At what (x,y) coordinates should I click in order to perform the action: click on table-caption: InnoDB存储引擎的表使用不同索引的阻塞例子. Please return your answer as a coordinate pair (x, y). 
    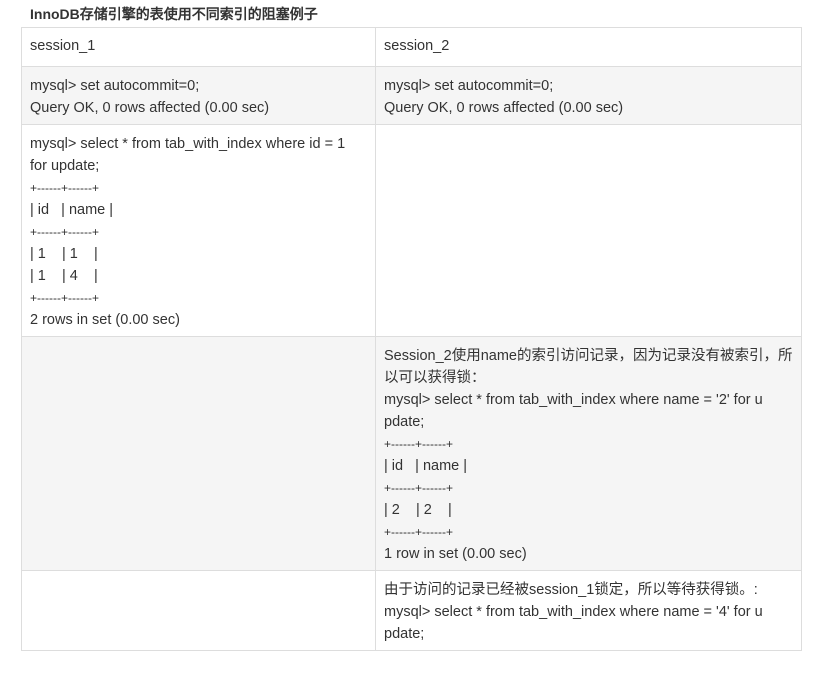
    Looking at the image, I should click on (174, 14).